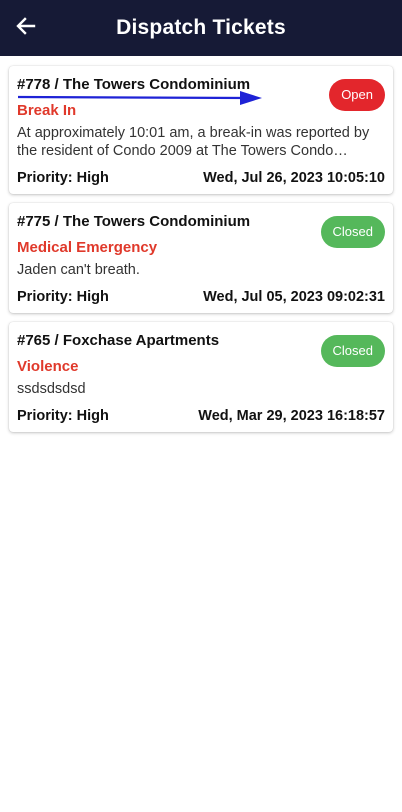  Describe the element at coordinates (134, 221) in the screenshot. I see `ticket-title: #775 / The Towers Condominium` at that location.